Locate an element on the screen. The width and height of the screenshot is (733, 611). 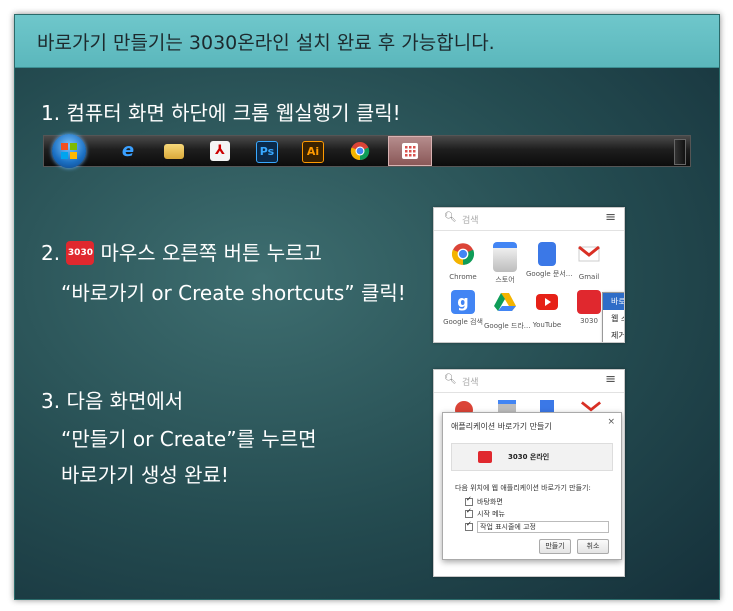
context-view-store: 웹 스토어에서 보기 is located at coordinates (613, 318).